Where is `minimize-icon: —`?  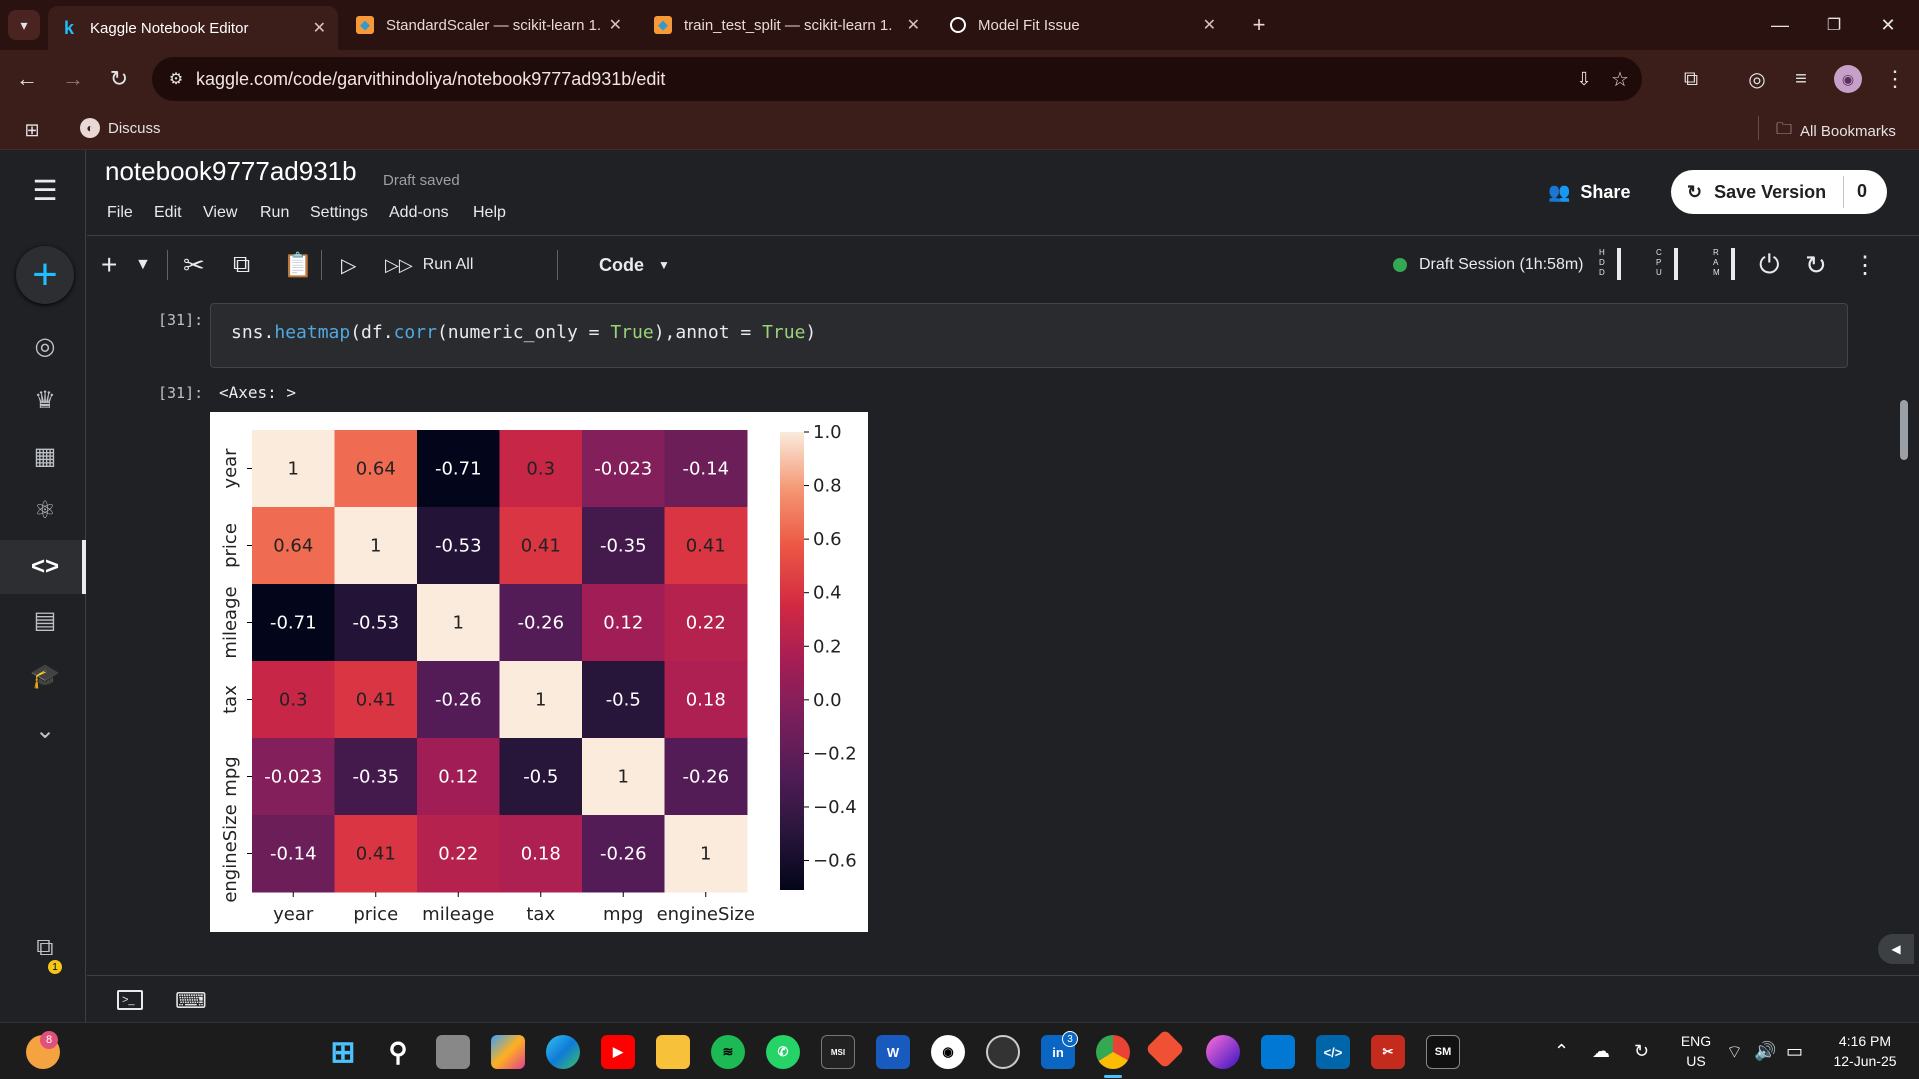
minimize-icon: — is located at coordinates (1780, 25).